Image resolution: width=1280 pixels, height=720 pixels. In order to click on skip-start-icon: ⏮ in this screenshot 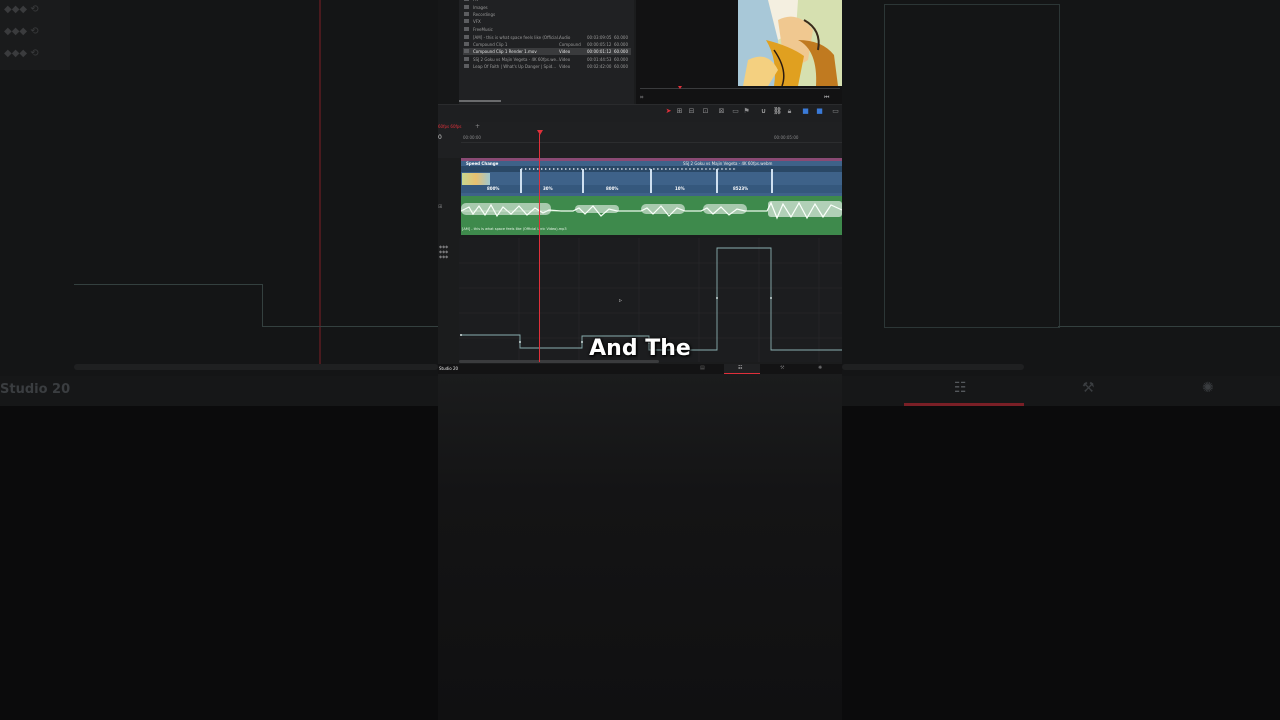, I will do `click(826, 98)`.